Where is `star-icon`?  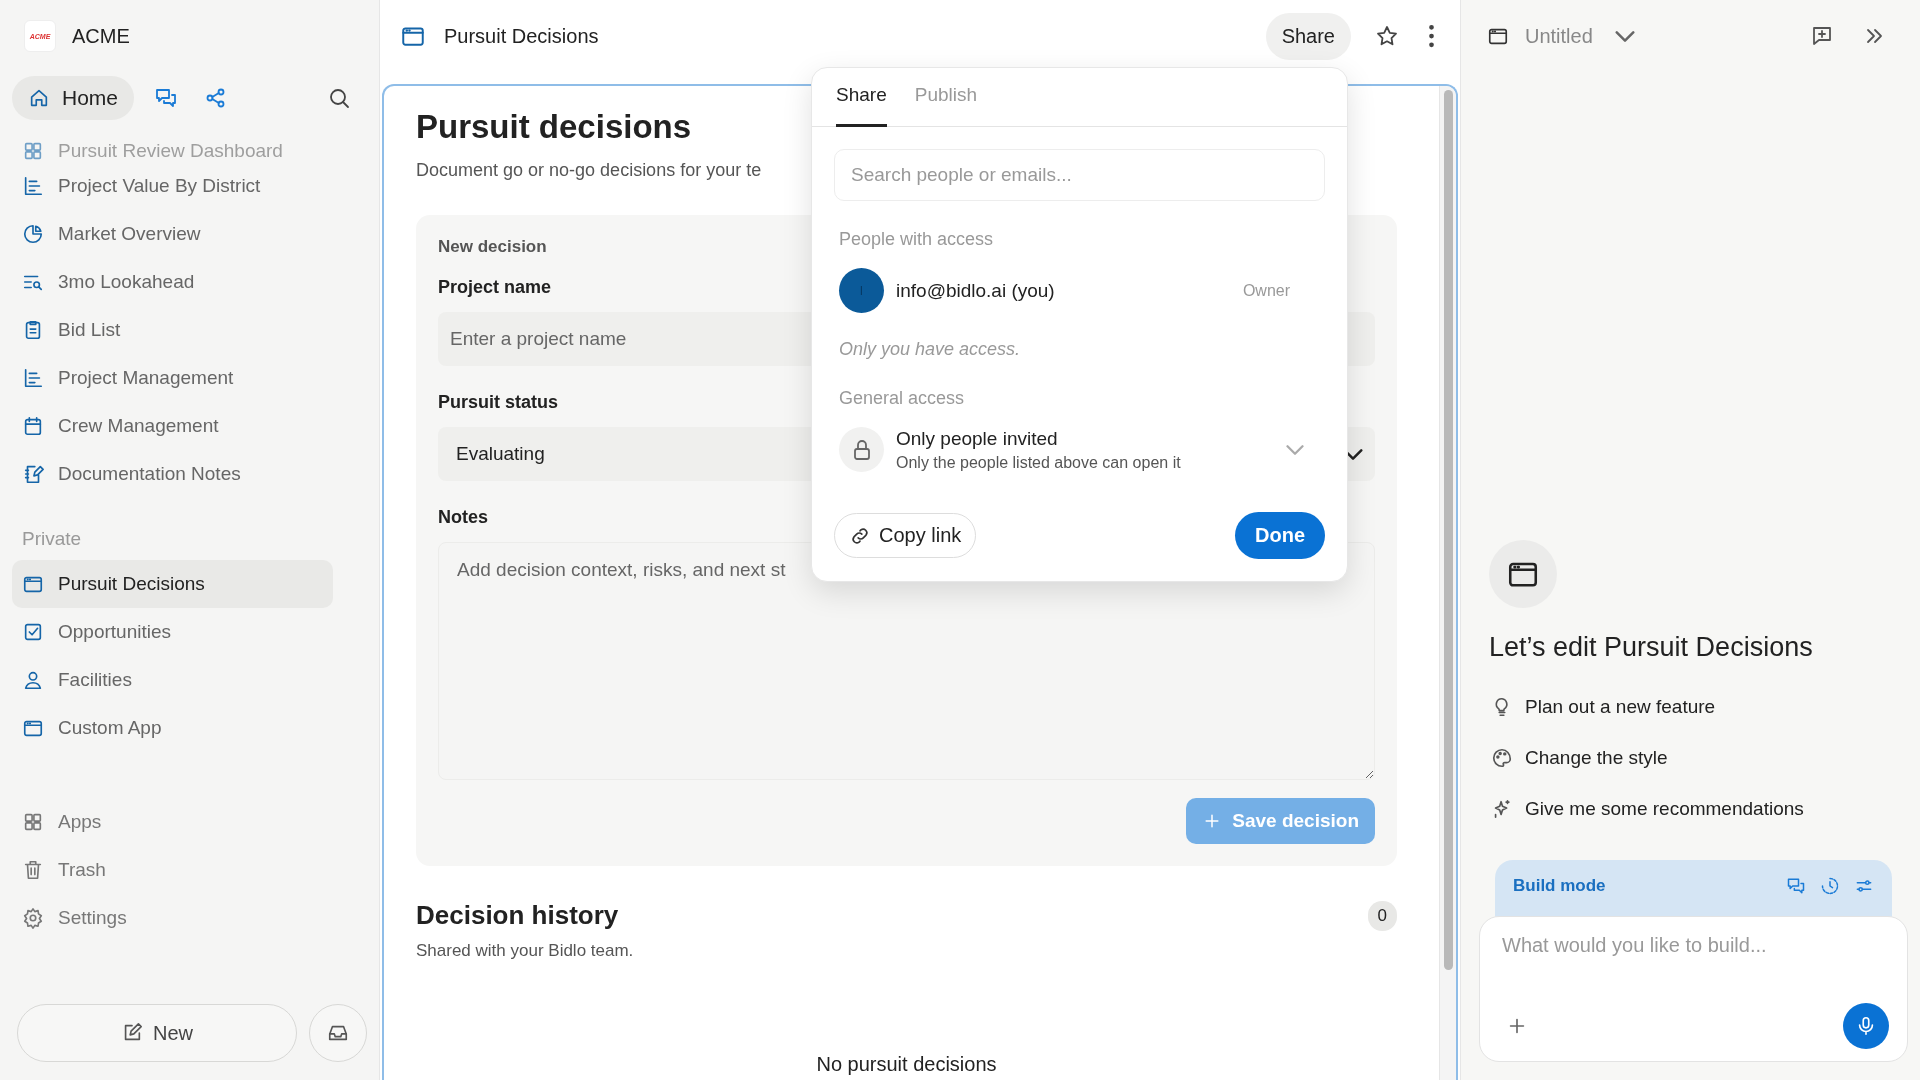
star-icon is located at coordinates (1387, 36).